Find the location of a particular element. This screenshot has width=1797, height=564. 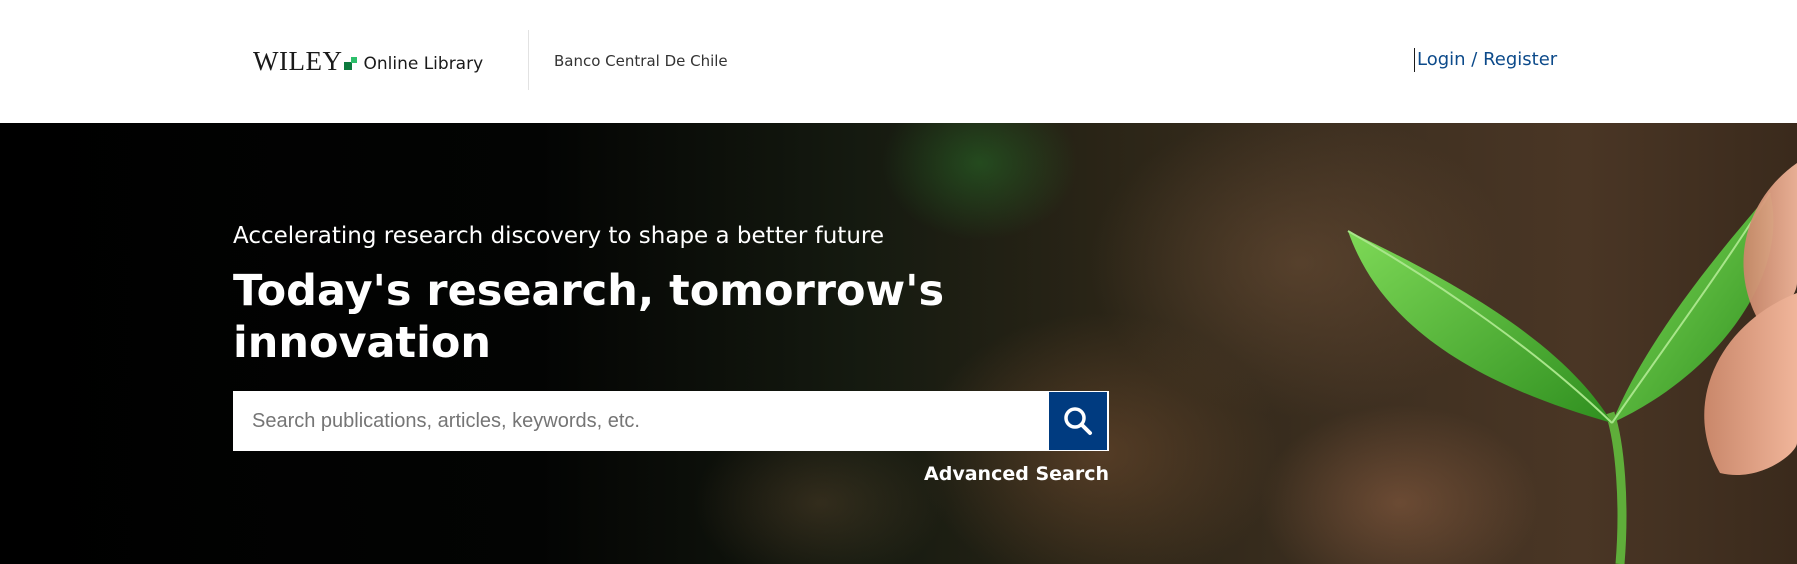

search-button is located at coordinates (1078, 421).